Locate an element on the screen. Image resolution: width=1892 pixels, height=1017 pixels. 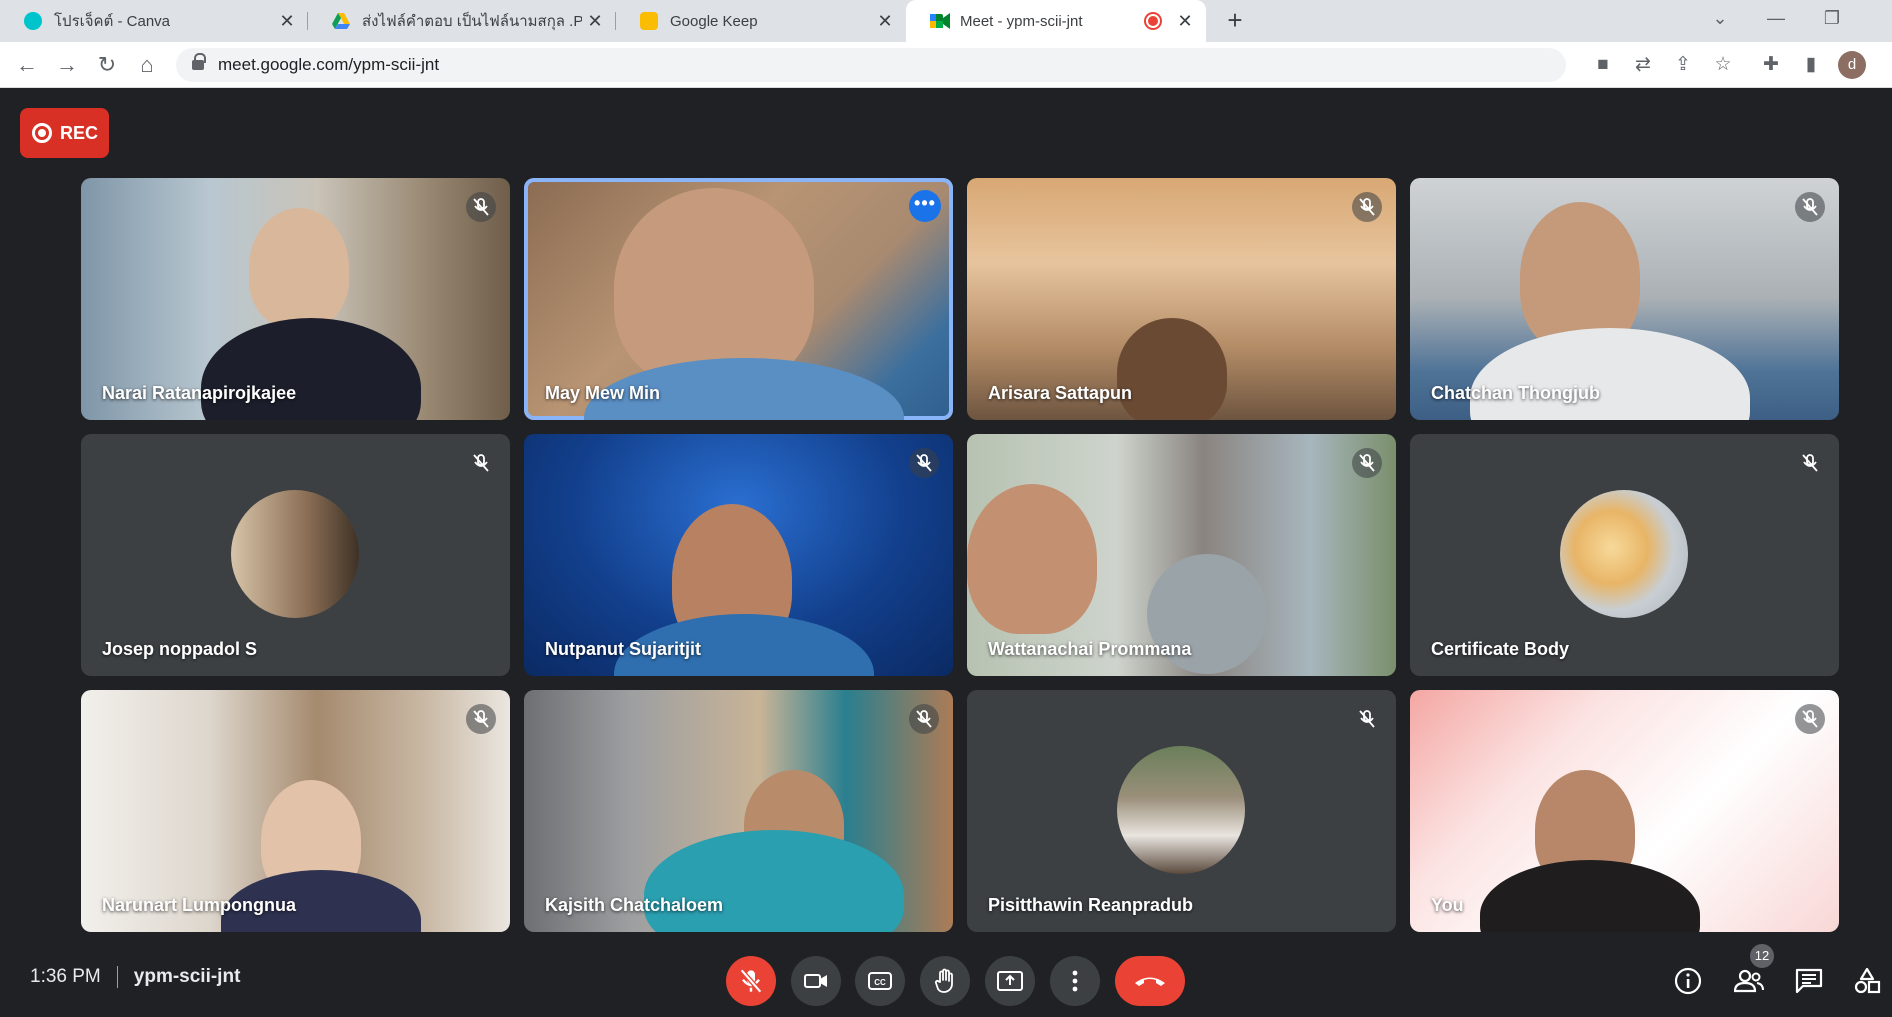
extensions-icon: ✚ is located at coordinates (1771, 65).